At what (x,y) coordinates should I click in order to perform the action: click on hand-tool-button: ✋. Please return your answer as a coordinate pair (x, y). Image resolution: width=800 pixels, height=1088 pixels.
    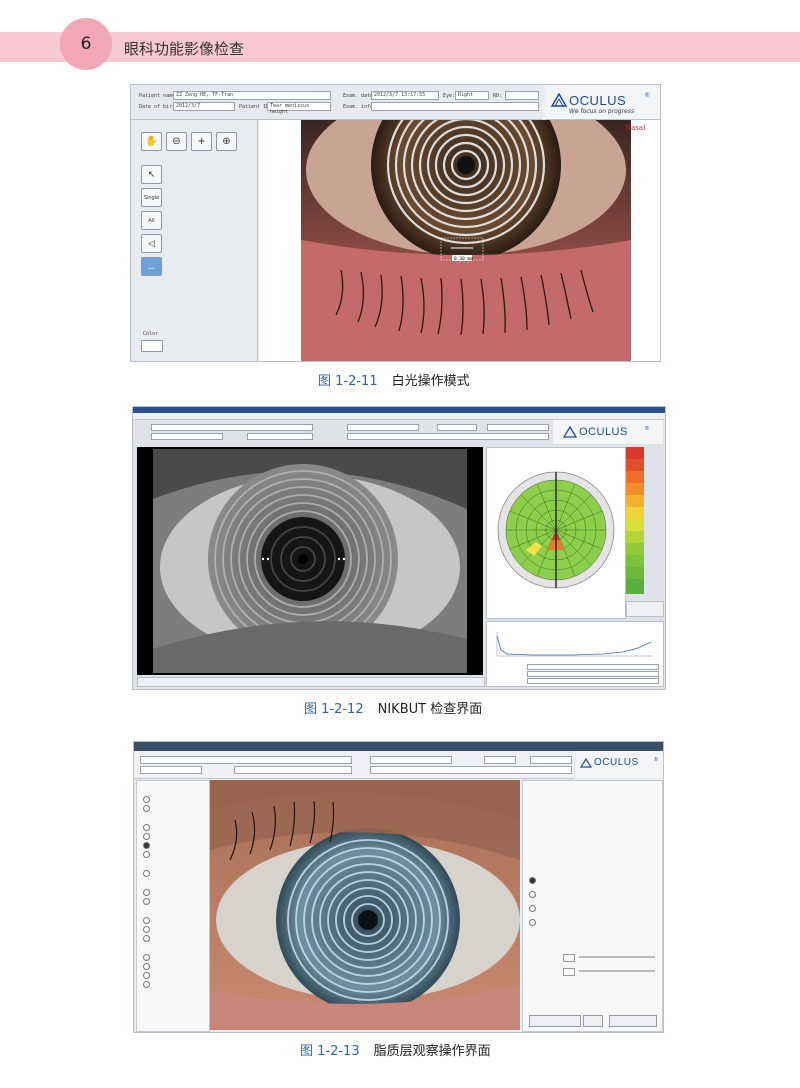
    Looking at the image, I should click on (151, 141).